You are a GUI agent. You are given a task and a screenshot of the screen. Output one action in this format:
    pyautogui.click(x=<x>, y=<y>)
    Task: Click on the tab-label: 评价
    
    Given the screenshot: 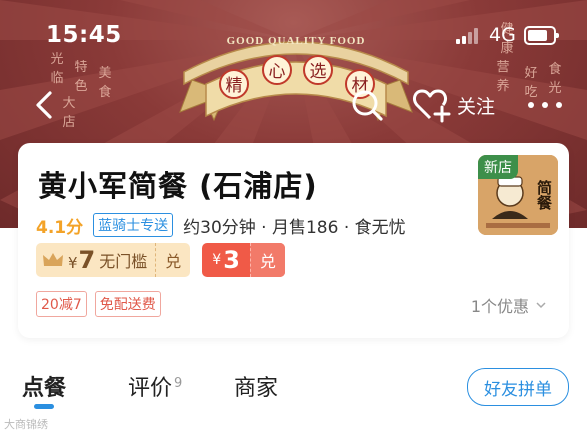 What is the action you would take?
    pyautogui.click(x=150, y=388)
    